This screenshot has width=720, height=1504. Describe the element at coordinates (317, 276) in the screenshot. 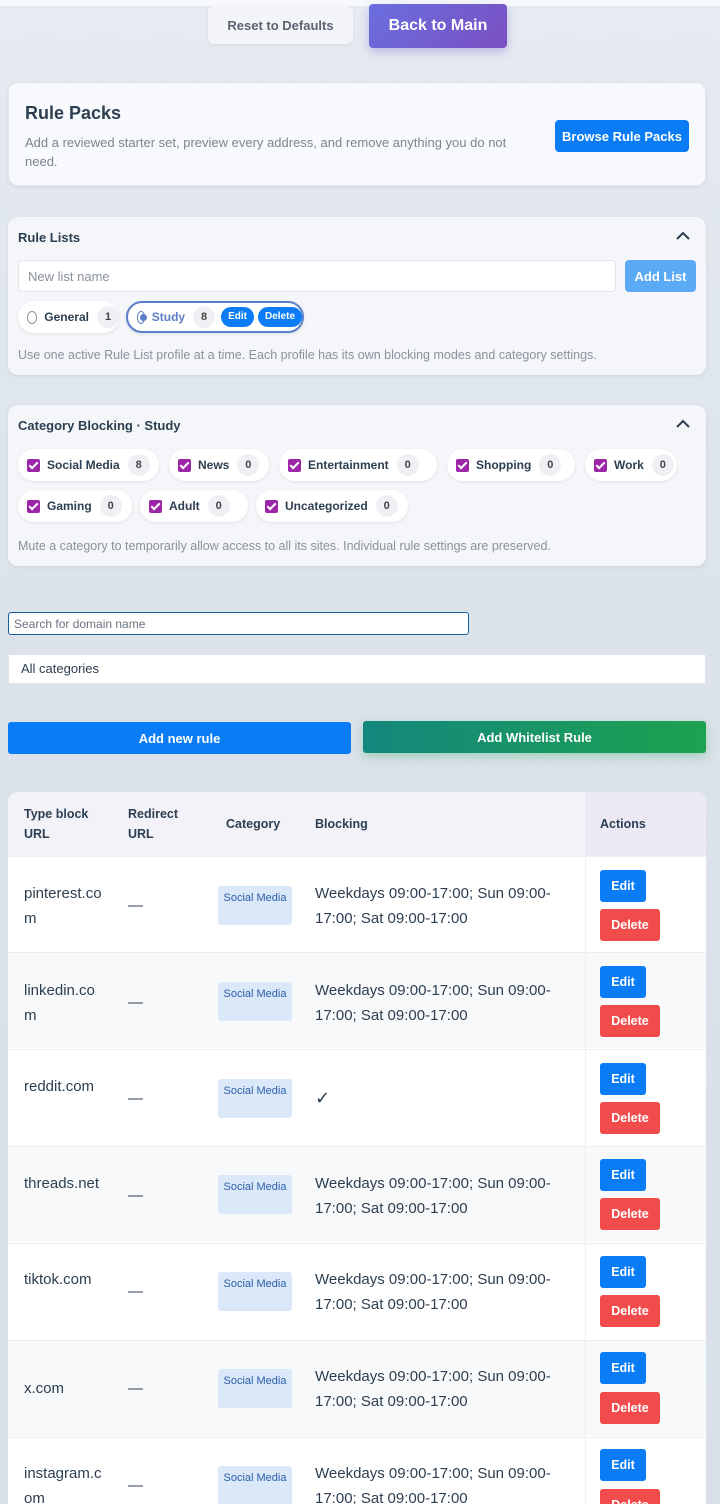

I see `new-list-name-input` at that location.